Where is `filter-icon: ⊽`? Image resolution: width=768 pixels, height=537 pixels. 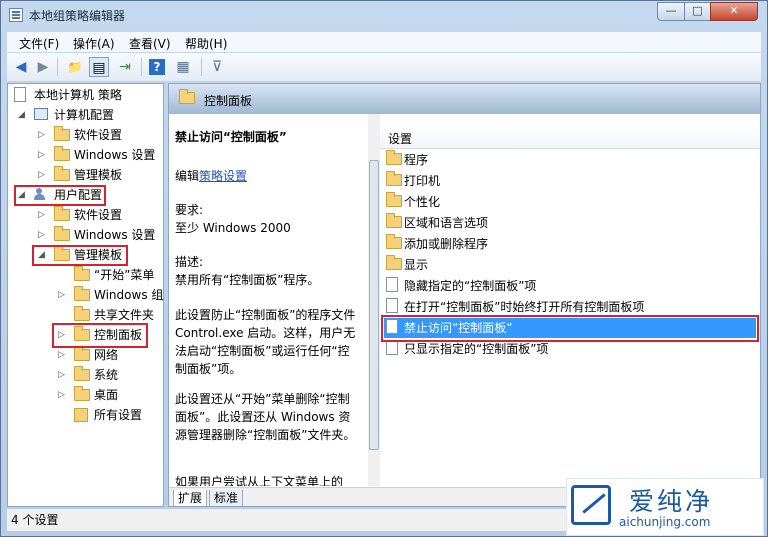
filter-icon: ⊽ is located at coordinates (217, 67).